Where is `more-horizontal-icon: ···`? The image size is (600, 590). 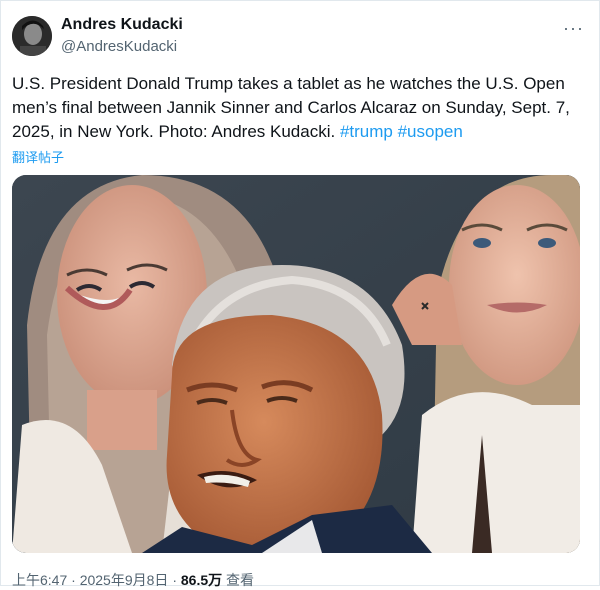 more-horizontal-icon: ··· is located at coordinates (573, 28).